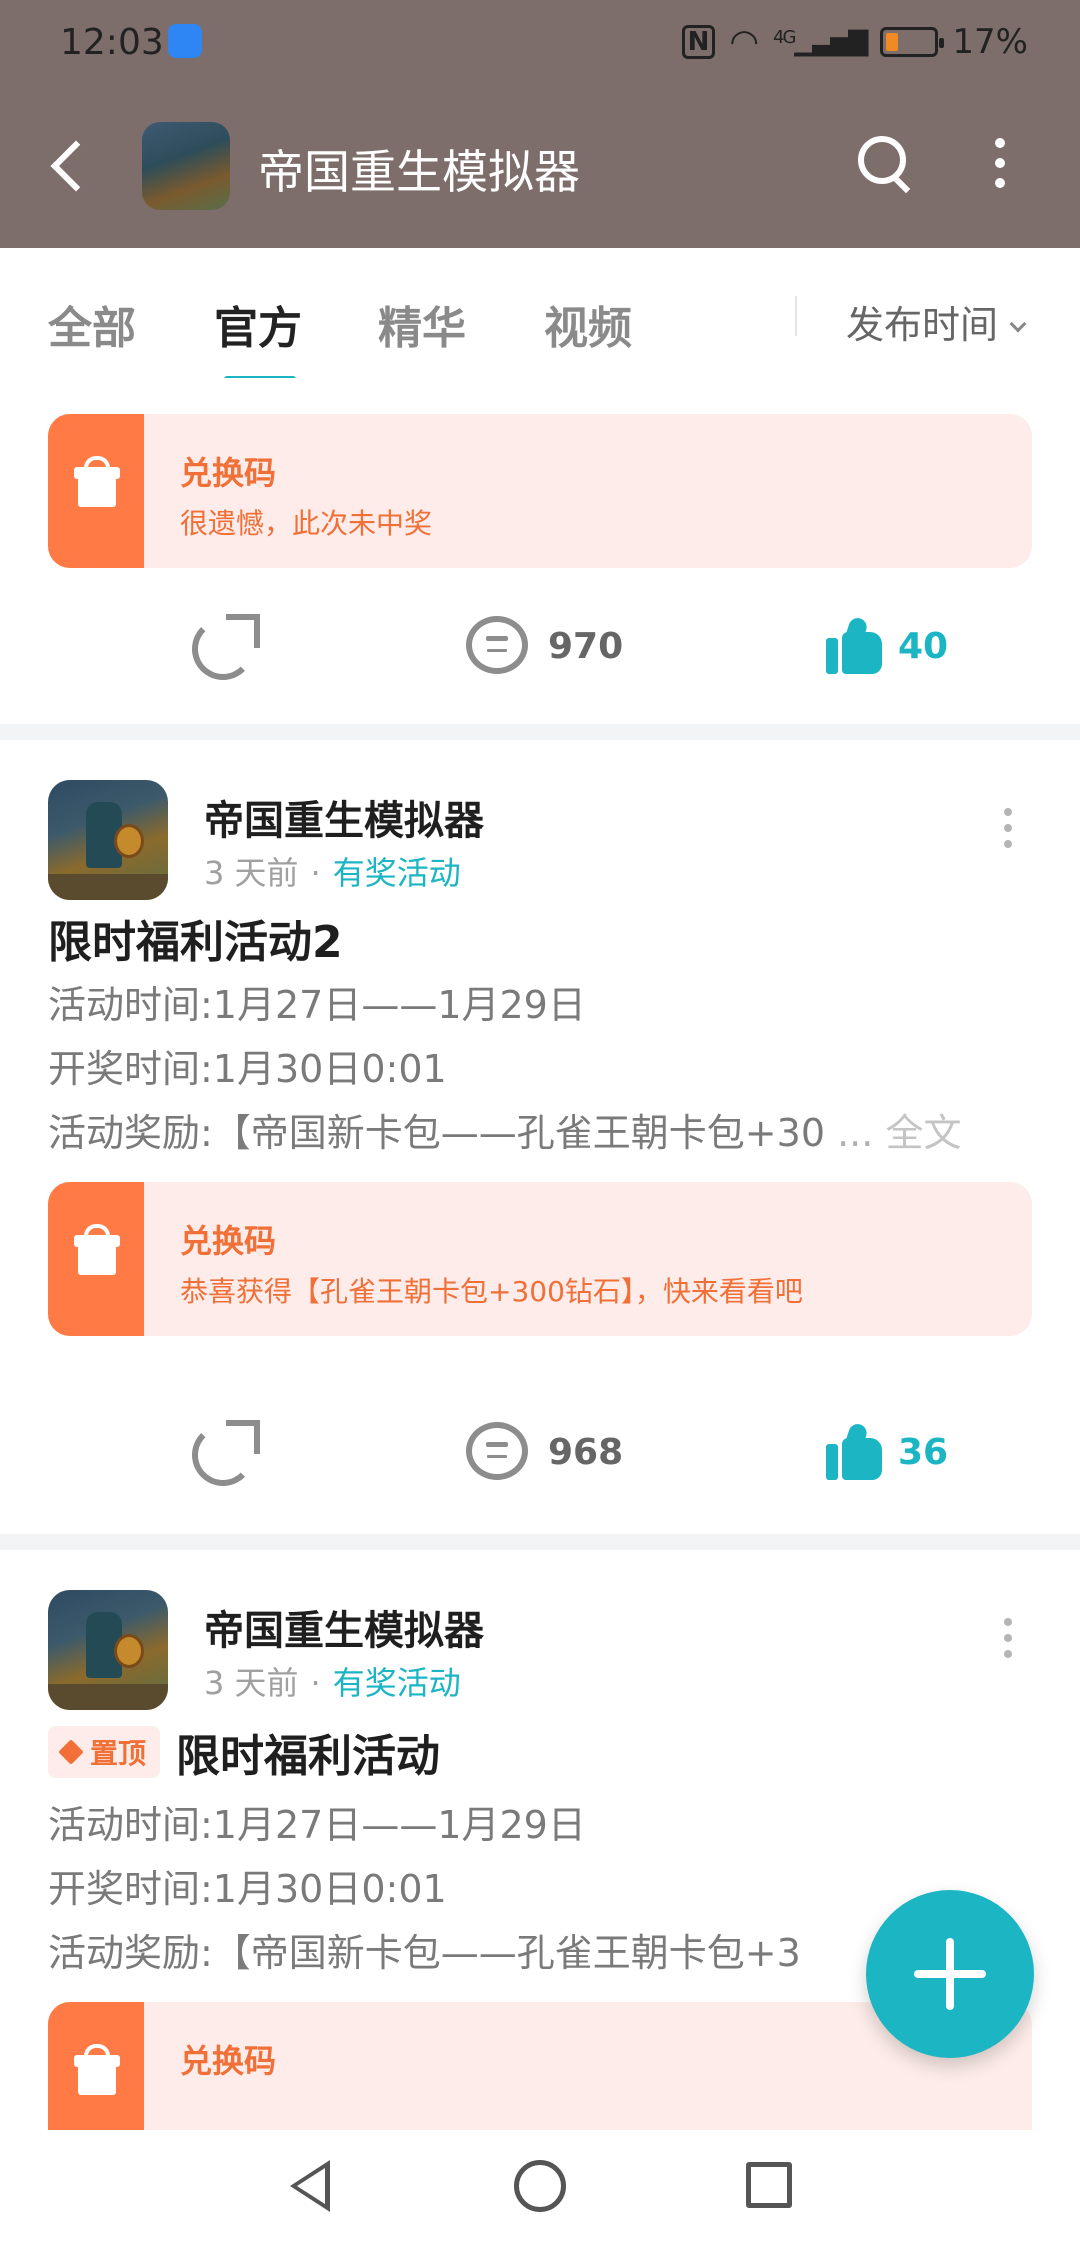 The height and width of the screenshot is (2244, 1080). What do you see at coordinates (505, 1133) in the screenshot?
I see `post-body-line: 活动奖励:【帝国新卡包——孔雀王朝卡包+30 ... 全文` at bounding box center [505, 1133].